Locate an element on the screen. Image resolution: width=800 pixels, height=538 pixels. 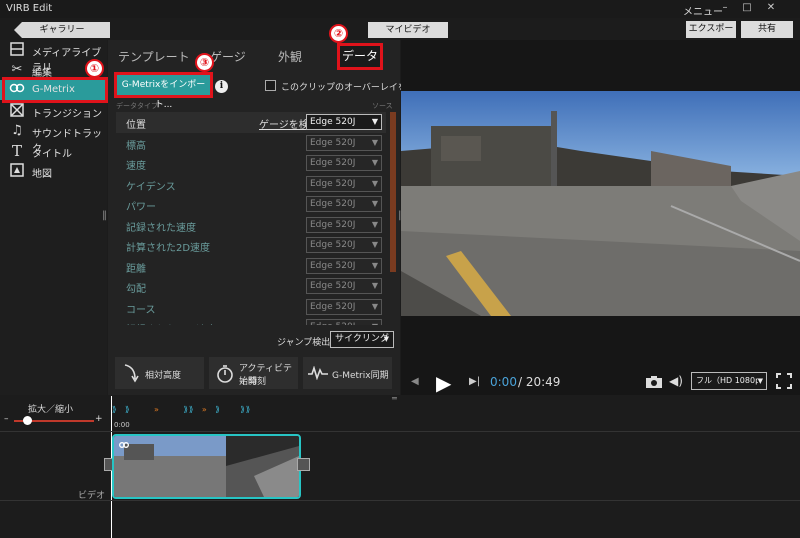
hide-overlay-checkbox is located at coordinates (270, 85).